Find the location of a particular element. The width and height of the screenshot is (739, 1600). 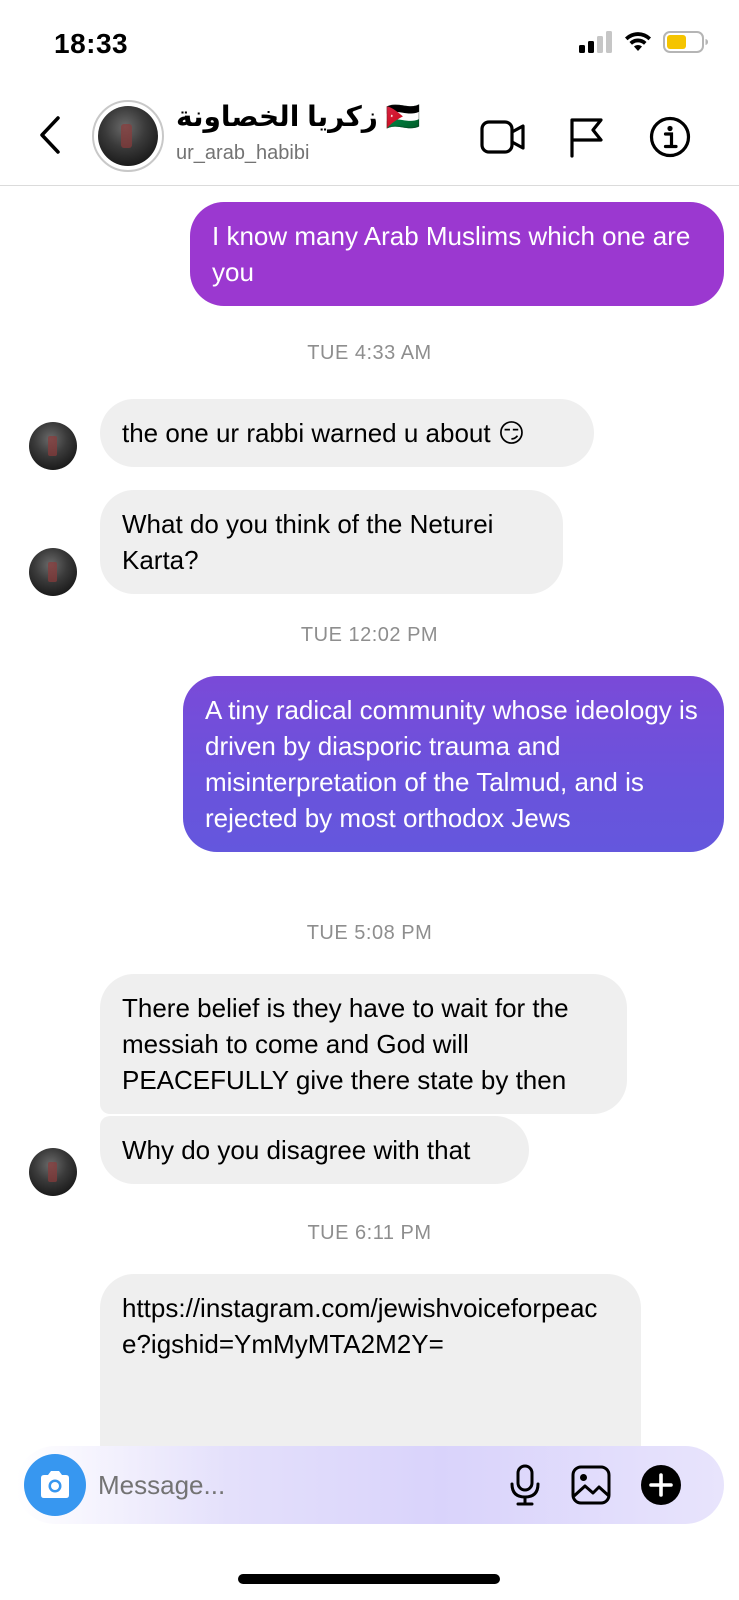

home-indicator is located at coordinates (369, 1579).